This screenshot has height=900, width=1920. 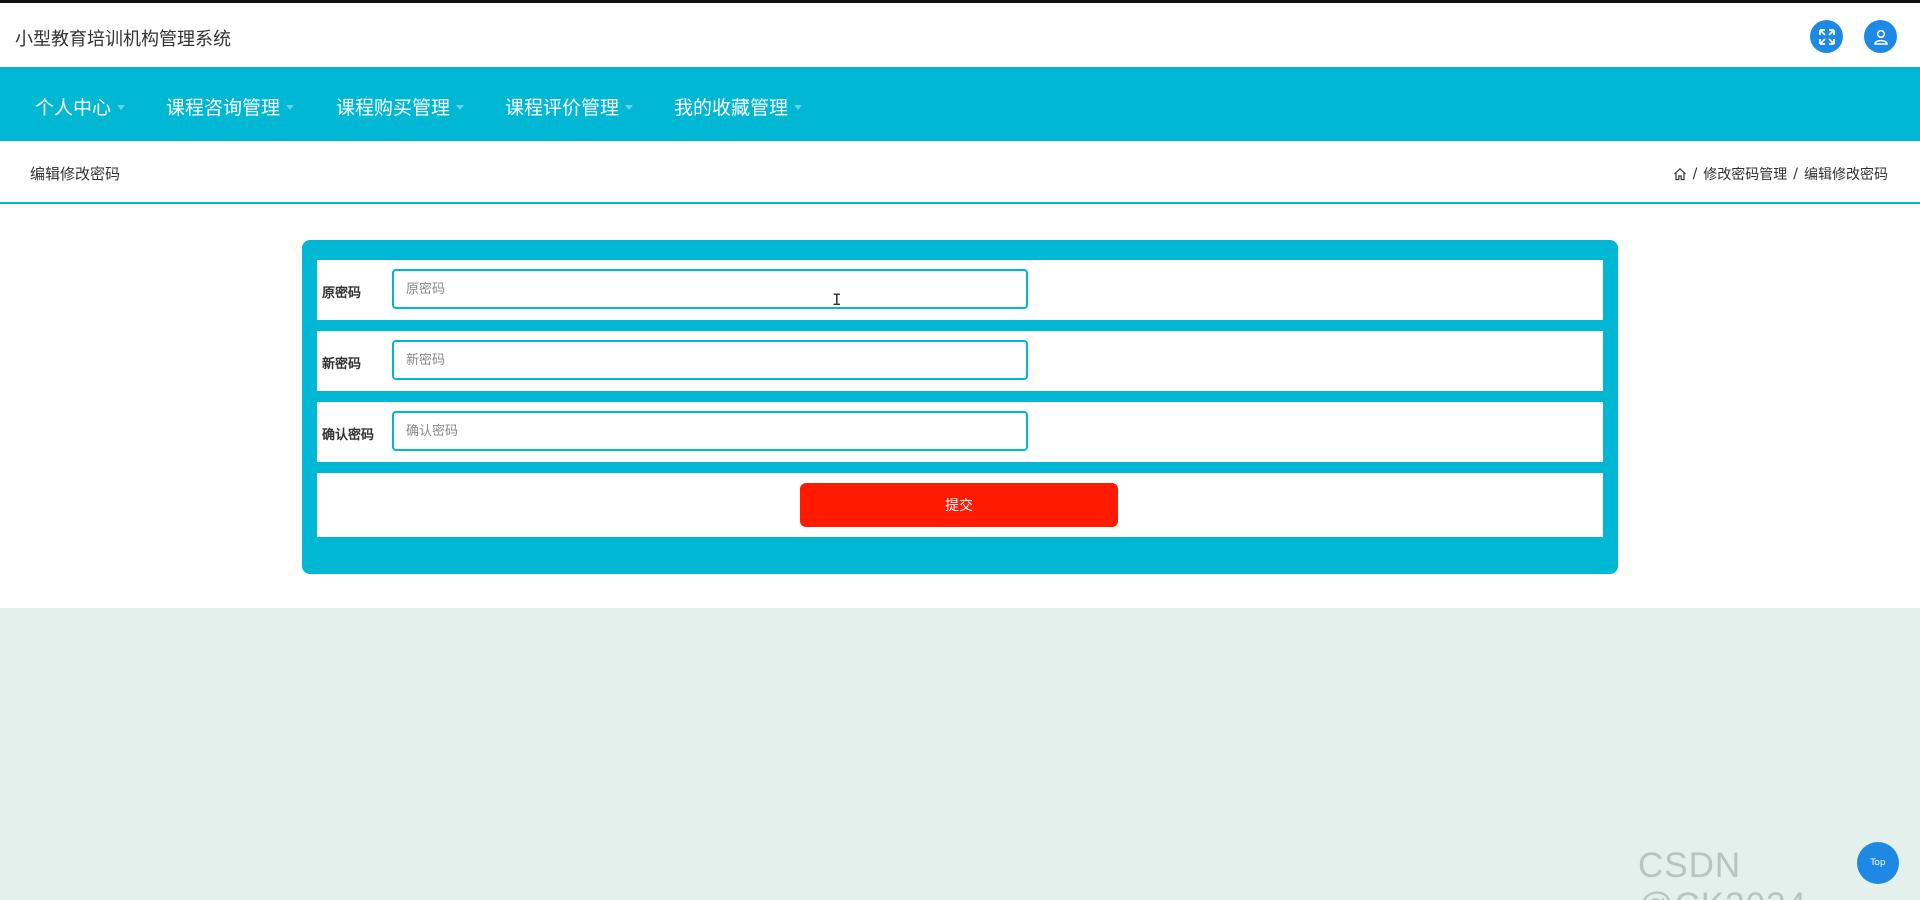 What do you see at coordinates (348, 435) in the screenshot?
I see `confirm-password-label: 确认密码` at bounding box center [348, 435].